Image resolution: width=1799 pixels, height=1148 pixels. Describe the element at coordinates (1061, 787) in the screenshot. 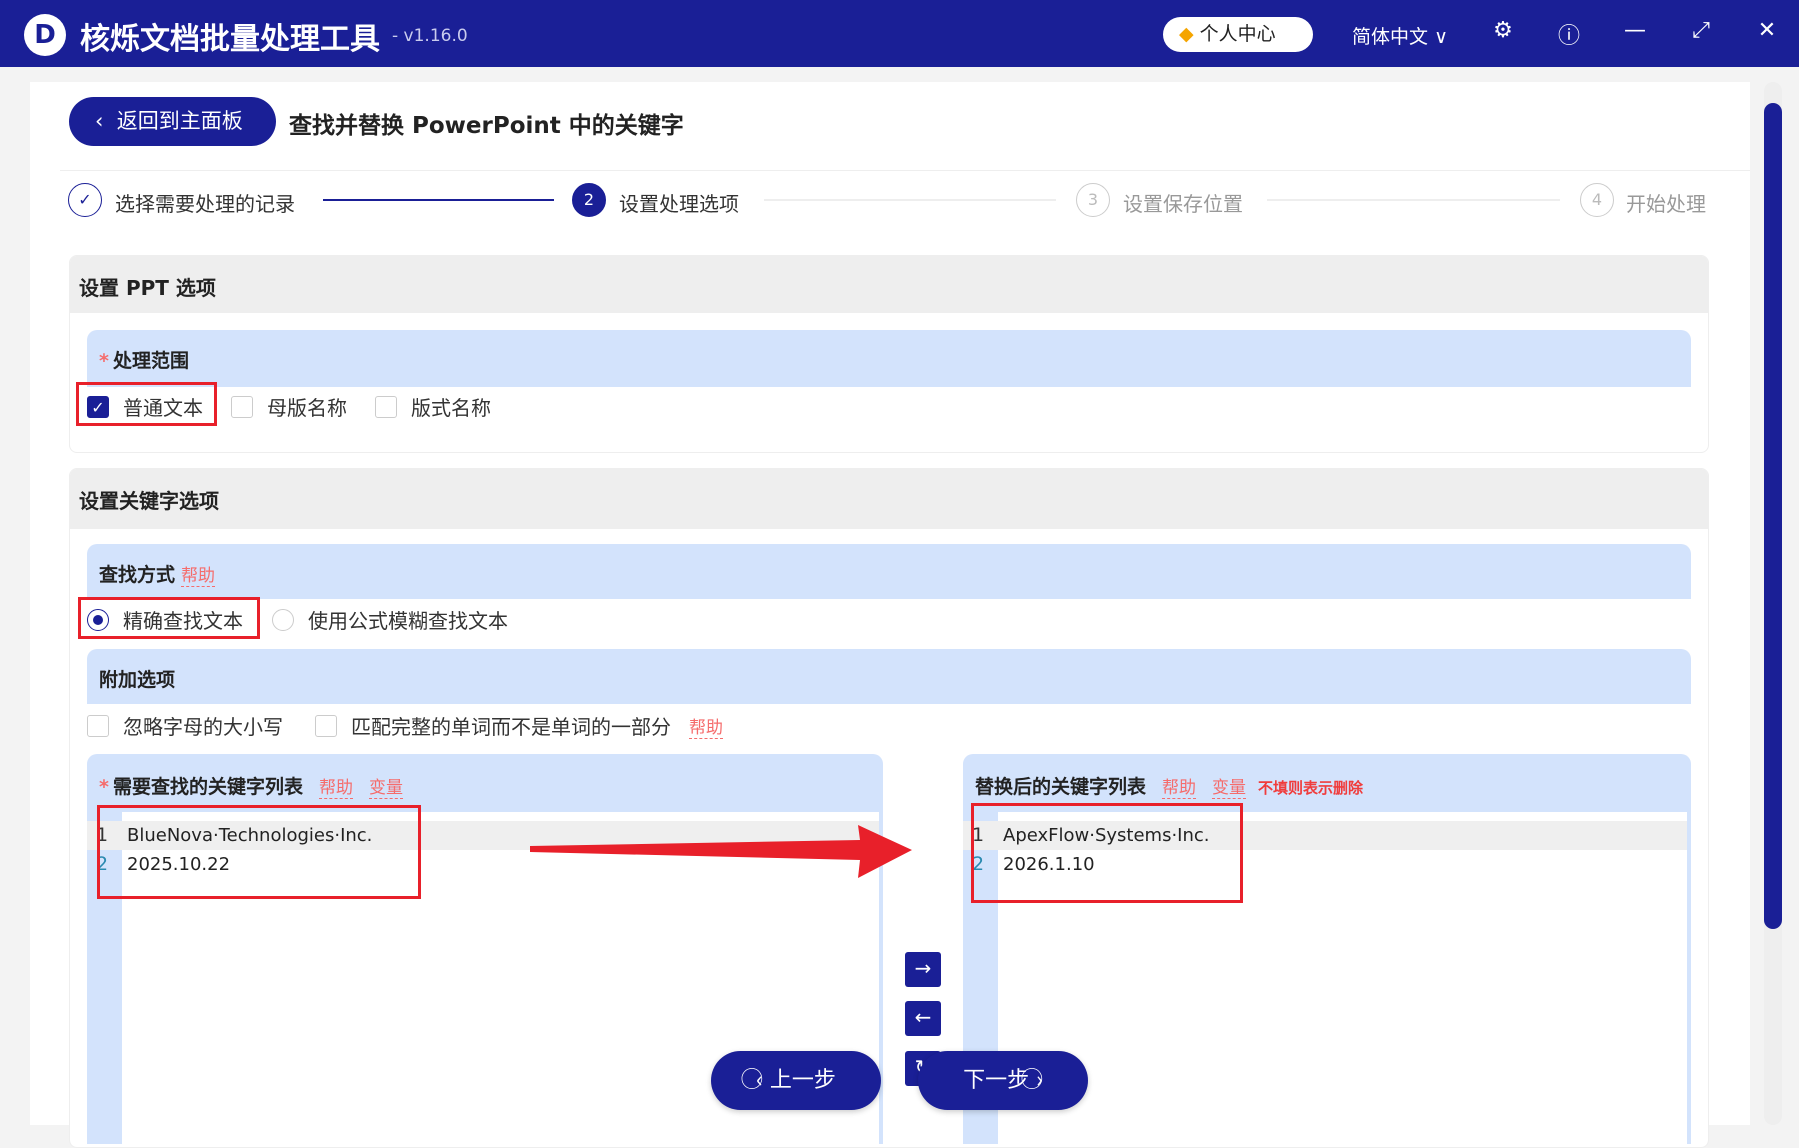

I see `replace-list-label: 替换后的关键字列表` at that location.